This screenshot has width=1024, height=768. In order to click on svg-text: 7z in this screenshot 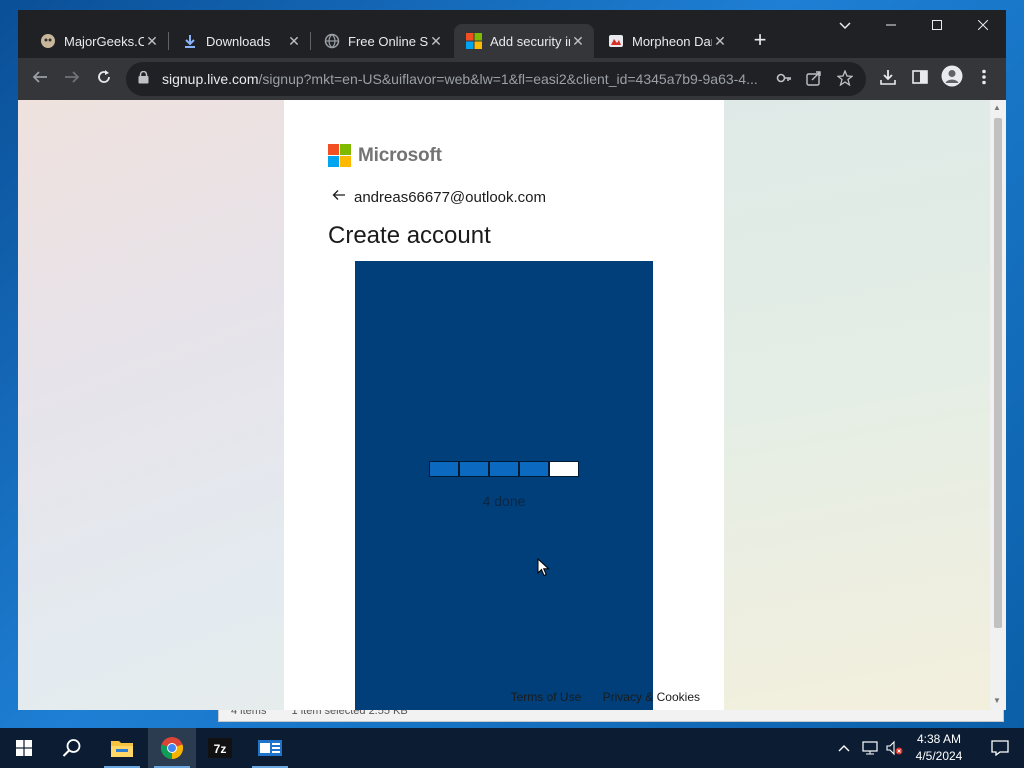, I will do `click(220, 749)`.